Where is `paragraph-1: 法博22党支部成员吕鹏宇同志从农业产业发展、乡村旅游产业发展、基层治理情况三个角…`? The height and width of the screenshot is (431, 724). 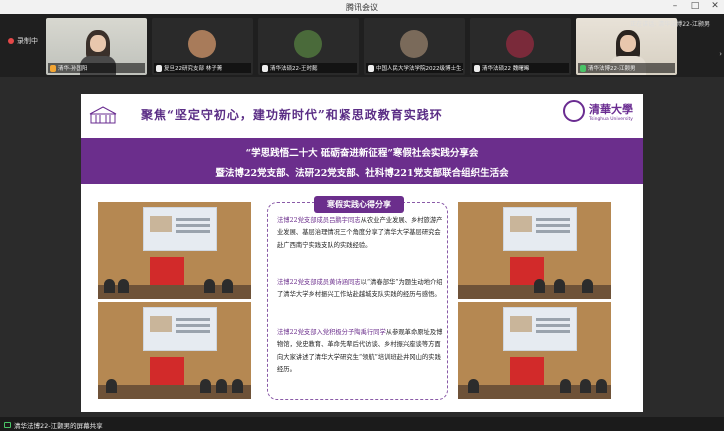 paragraph-1: 法博22党支部成员吕鹏宇同志从农业产业发展、乡村旅游产业发展、基层治理情况三个角… is located at coordinates (360, 233).